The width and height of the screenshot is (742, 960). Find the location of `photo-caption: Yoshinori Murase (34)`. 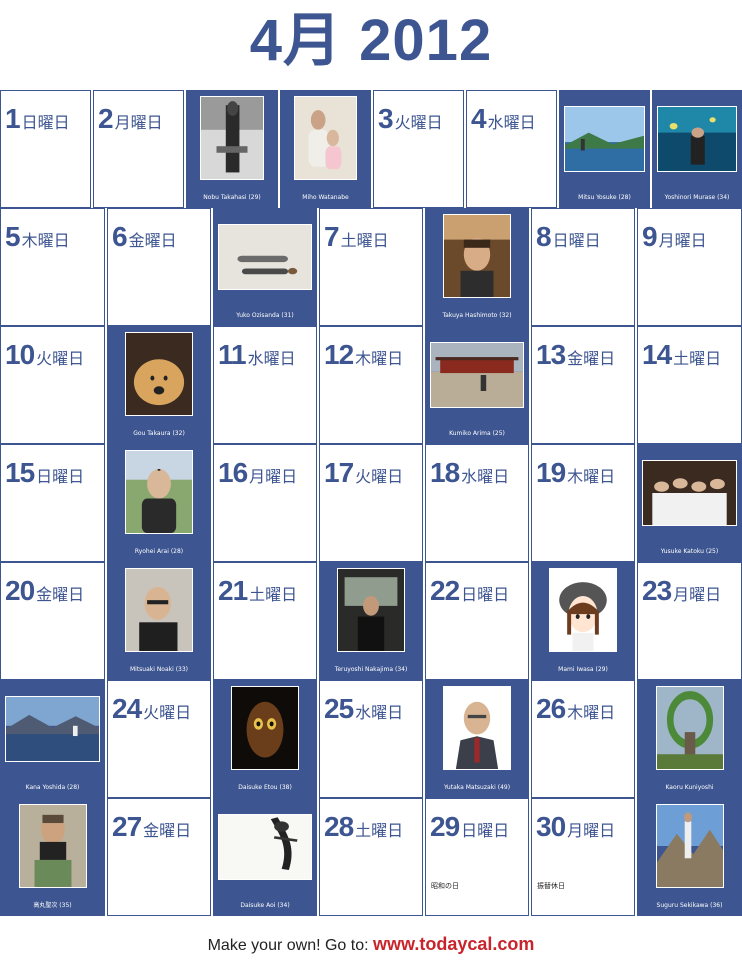

photo-caption: Yoshinori Murase (34) is located at coordinates (697, 197).